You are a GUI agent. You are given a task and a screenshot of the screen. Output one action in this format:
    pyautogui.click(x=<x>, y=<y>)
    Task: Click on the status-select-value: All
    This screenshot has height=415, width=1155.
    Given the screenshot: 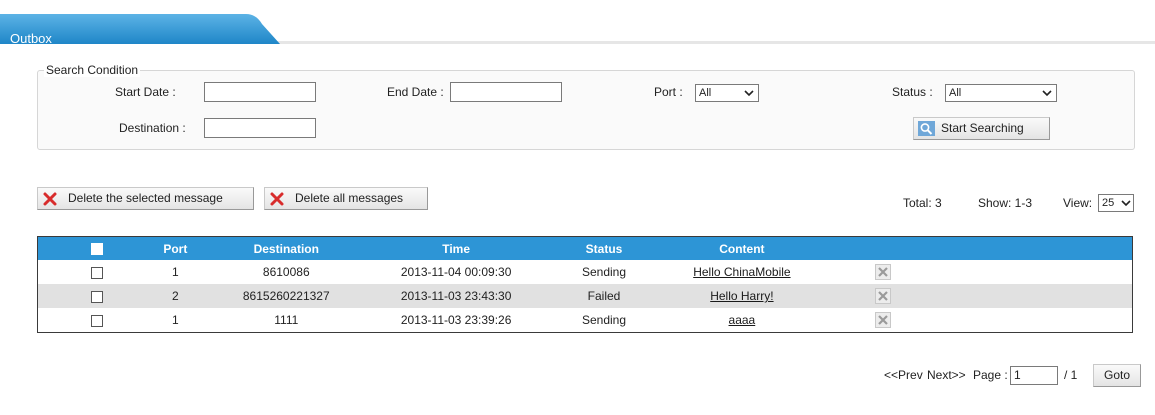 What is the action you would take?
    pyautogui.click(x=955, y=93)
    